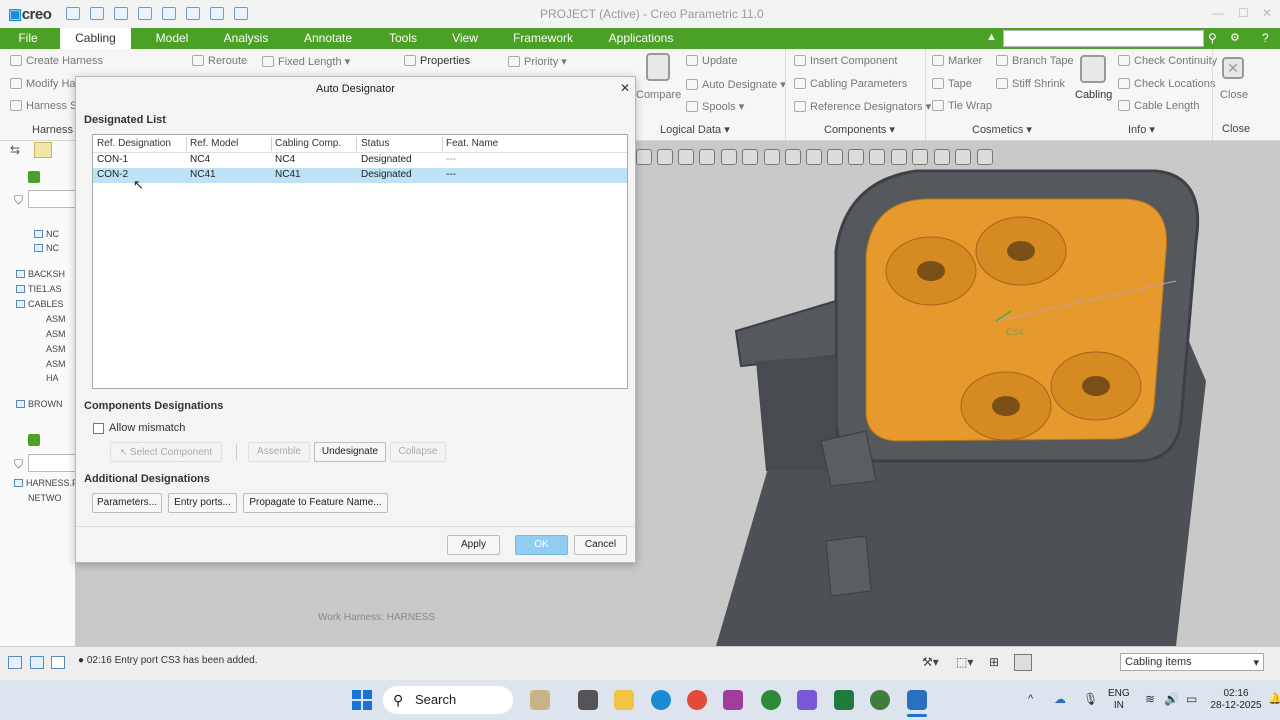 Image resolution: width=1280 pixels, height=720 pixels. I want to click on task-view-icon, so click(588, 700).